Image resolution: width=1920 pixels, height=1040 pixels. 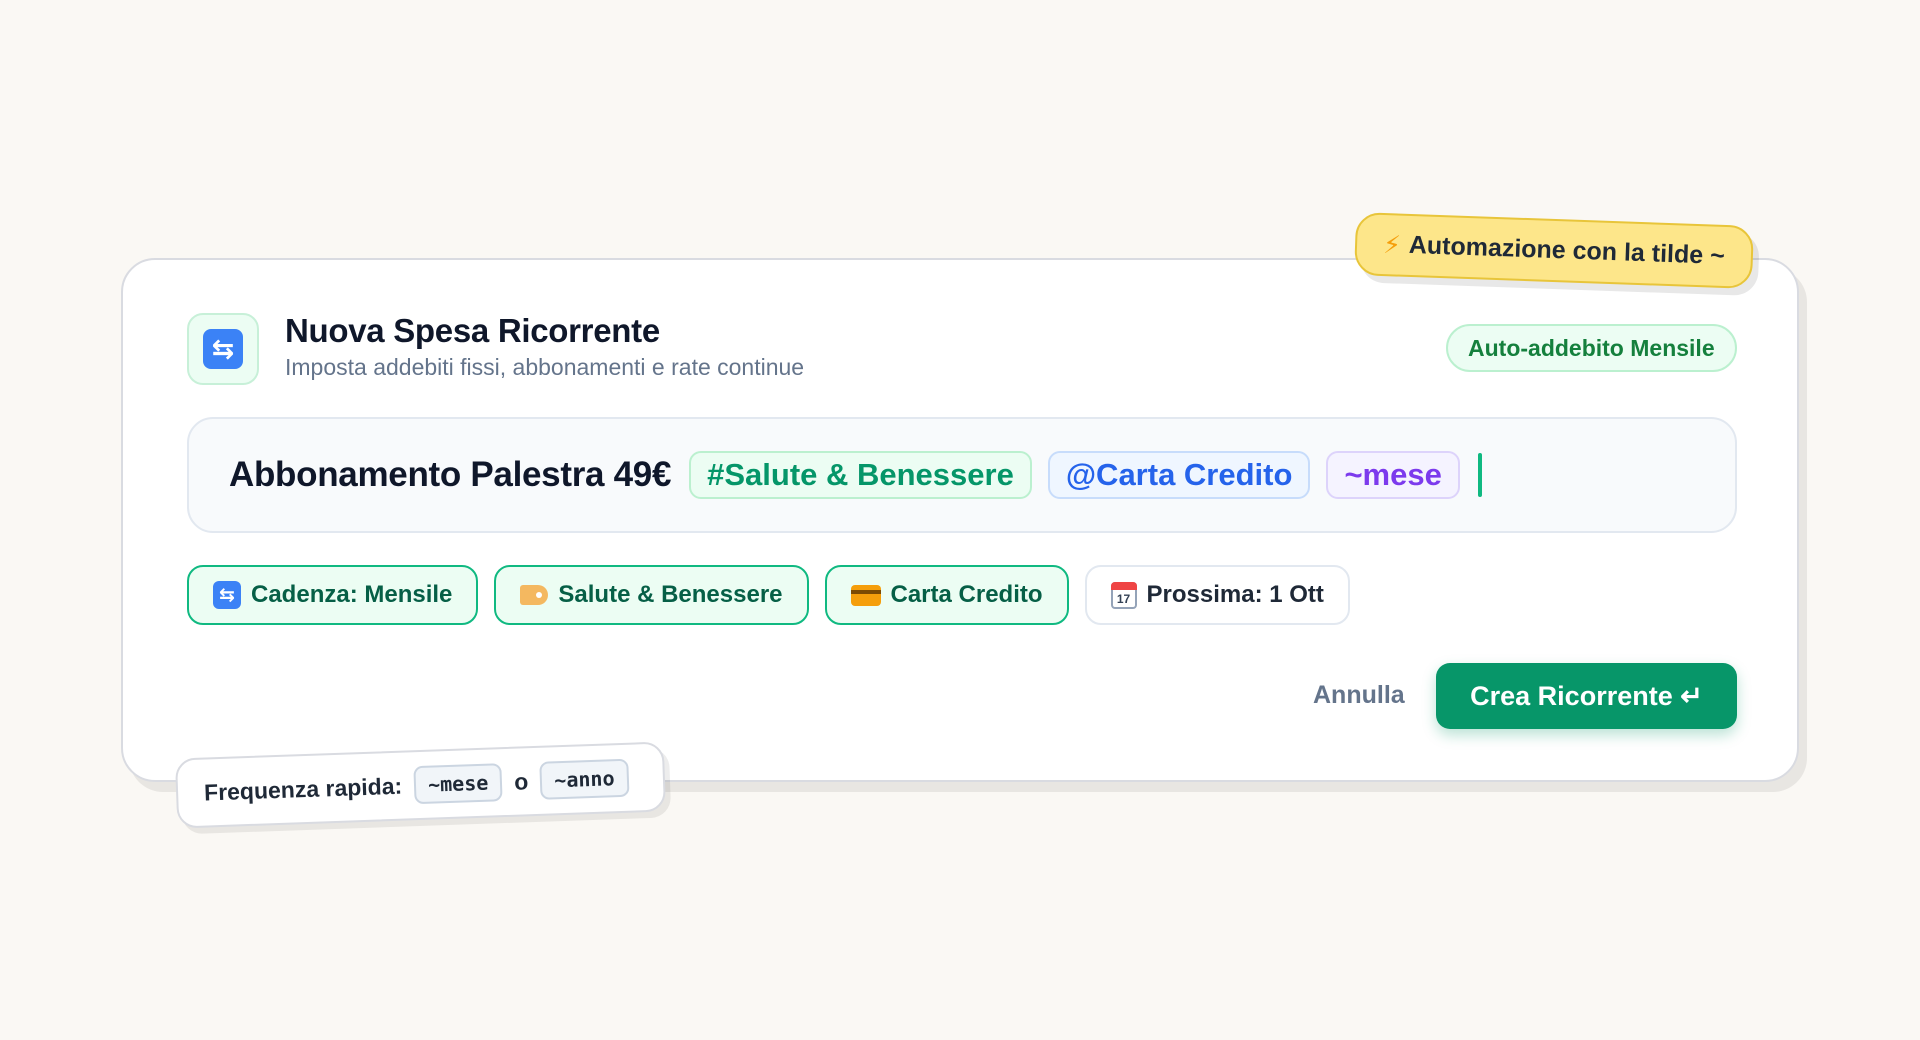 I want to click on shortcut-month-key: ~mese, so click(x=458, y=784).